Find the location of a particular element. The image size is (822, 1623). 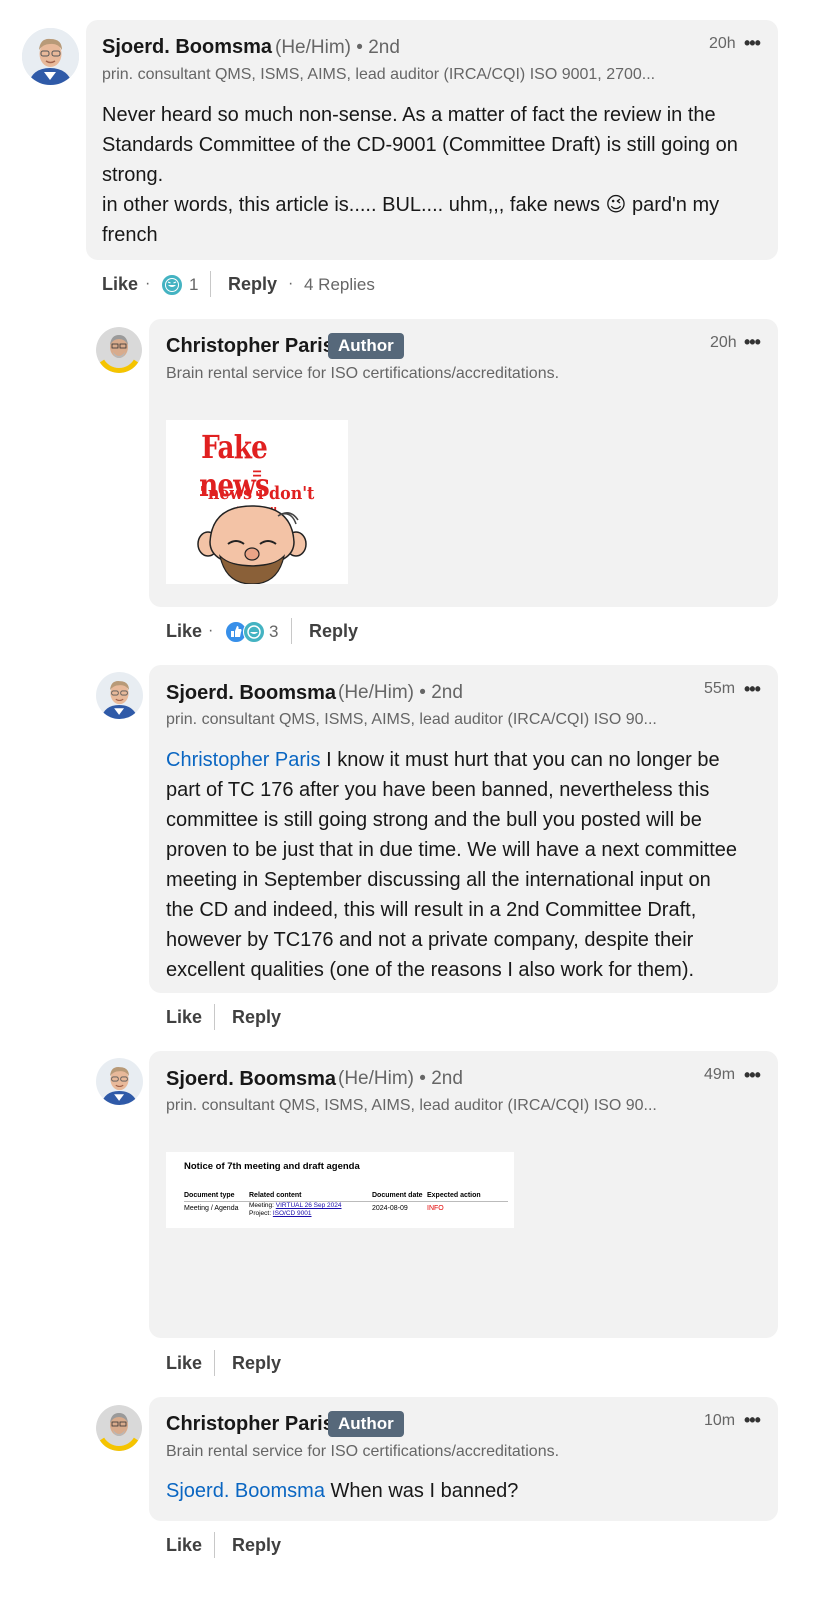

comment-timestamp: 55m is located at coordinates (720, 688).